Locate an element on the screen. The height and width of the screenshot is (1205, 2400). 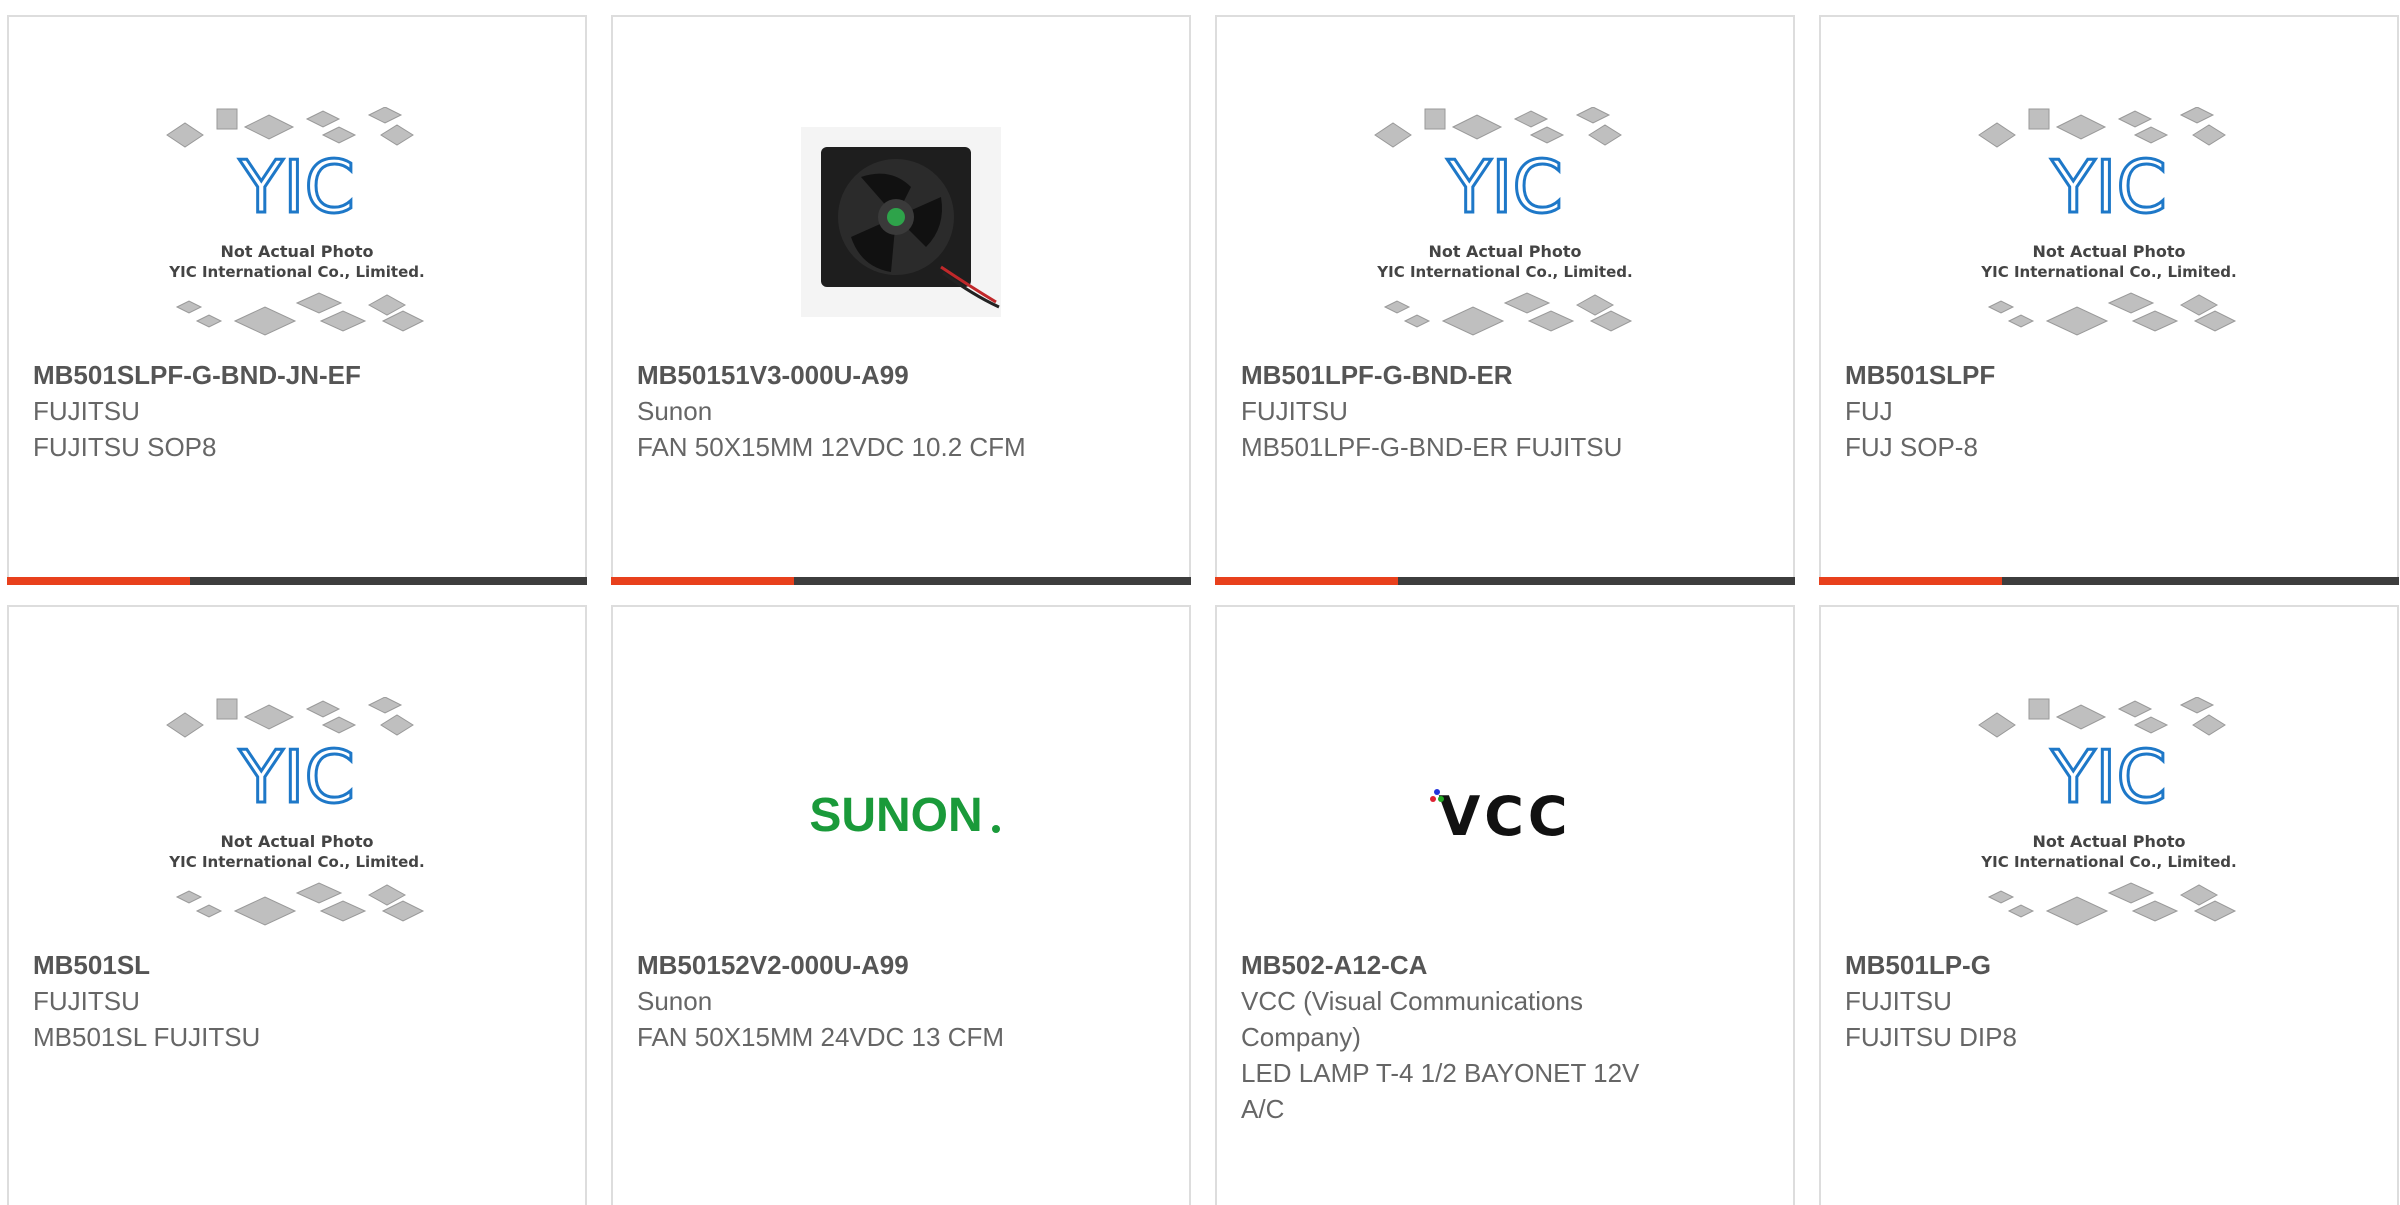
sunon-logo-image: SUNON is located at coordinates (904, 815).